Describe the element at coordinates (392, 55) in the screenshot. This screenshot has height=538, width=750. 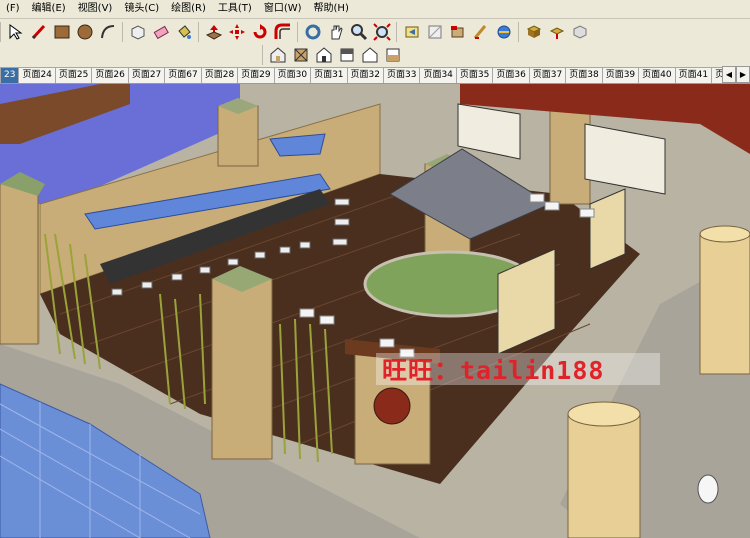
I see `left-view-icon` at that location.